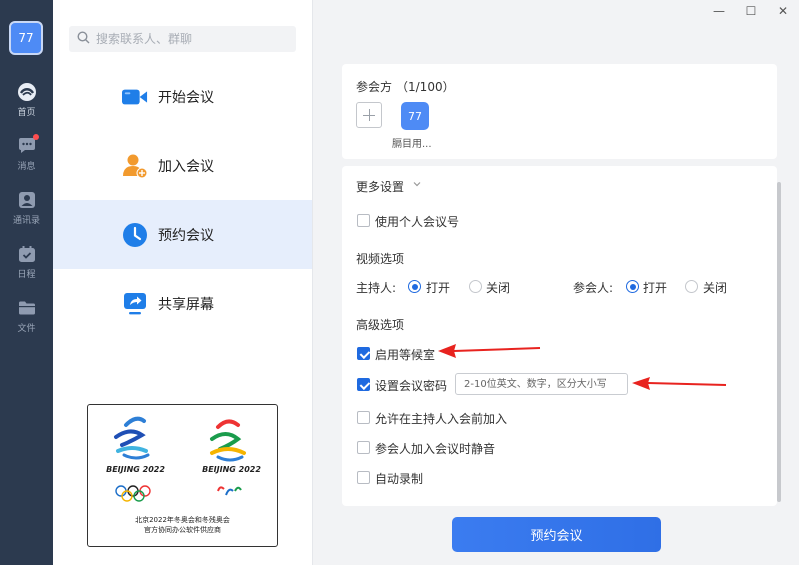 The width and height of the screenshot is (799, 565). What do you see at coordinates (182, 520) in the screenshot?
I see `logo-caption-line1: 北京2022年冬奥会和冬残奥会` at bounding box center [182, 520].